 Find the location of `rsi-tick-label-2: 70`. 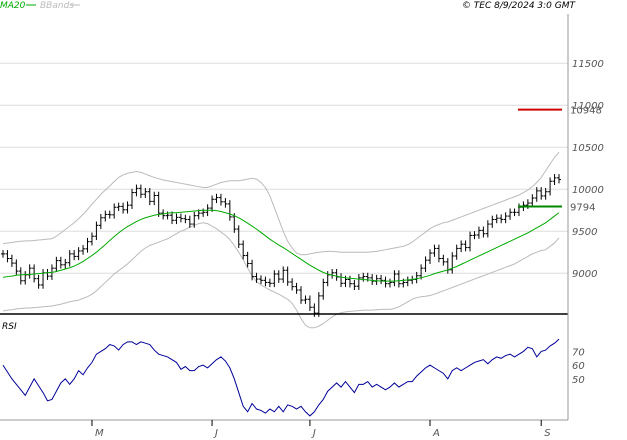

rsi-tick-label-2: 70 is located at coordinates (578, 352).